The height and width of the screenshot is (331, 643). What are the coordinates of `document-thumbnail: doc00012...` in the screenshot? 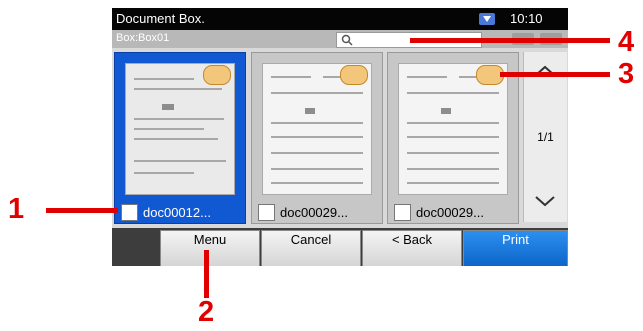 It's located at (180, 138).